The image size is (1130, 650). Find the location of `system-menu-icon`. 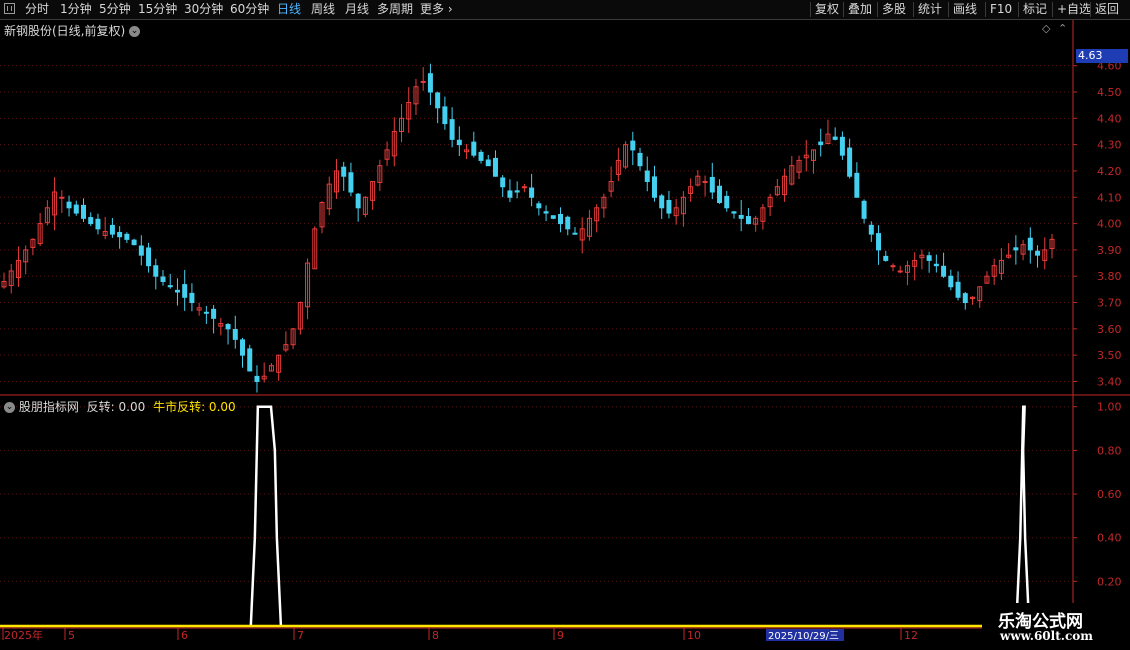

system-menu-icon is located at coordinates (9, 8).